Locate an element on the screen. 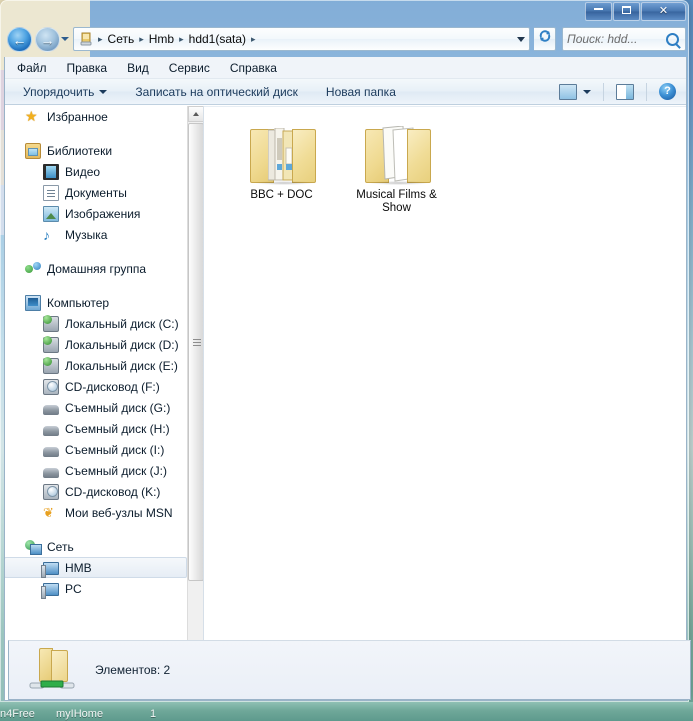 The height and width of the screenshot is (721, 693). file-item: BBC + DOC is located at coordinates (281, 169).